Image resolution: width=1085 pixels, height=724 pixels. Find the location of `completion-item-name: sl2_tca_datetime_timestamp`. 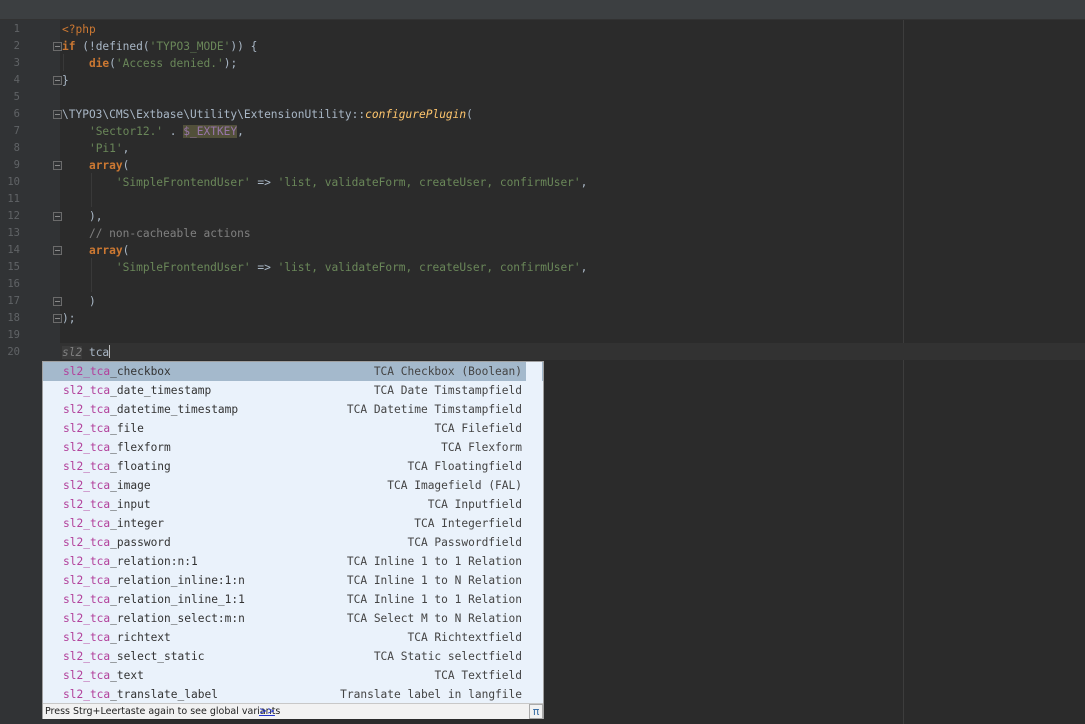

completion-item-name: sl2_tca_datetime_timestamp is located at coordinates (150, 409).